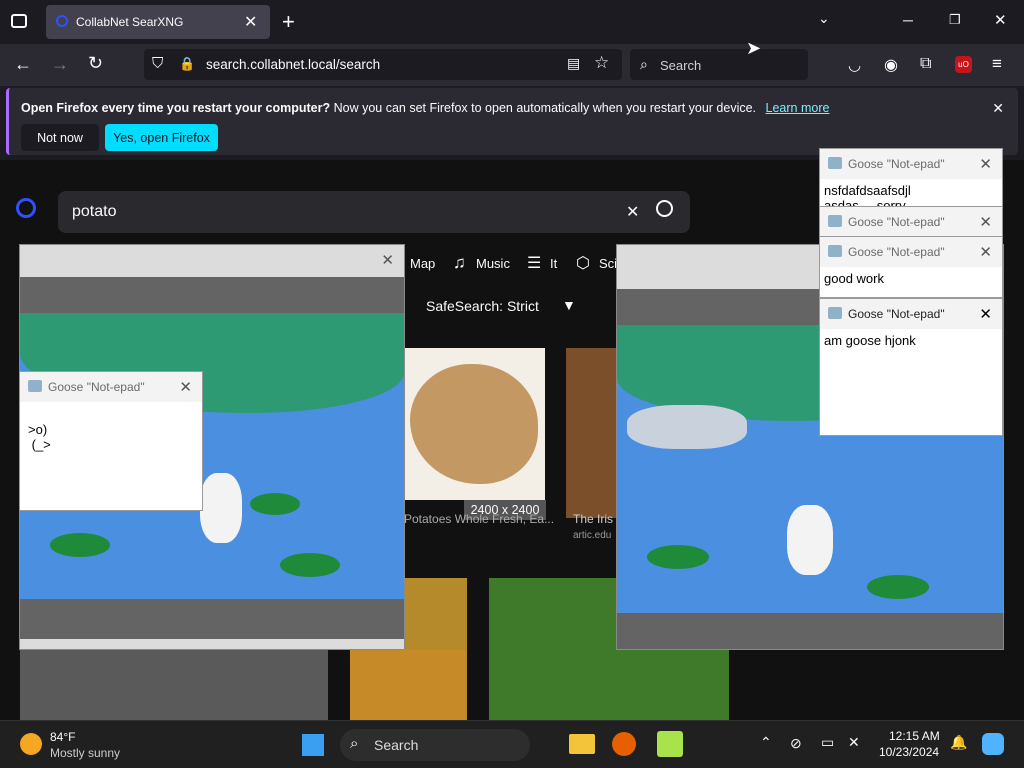 Image resolution: width=1024 pixels, height=768 pixels. Describe the element at coordinates (582, 744) in the screenshot. I see `file-explorer-icon` at that location.